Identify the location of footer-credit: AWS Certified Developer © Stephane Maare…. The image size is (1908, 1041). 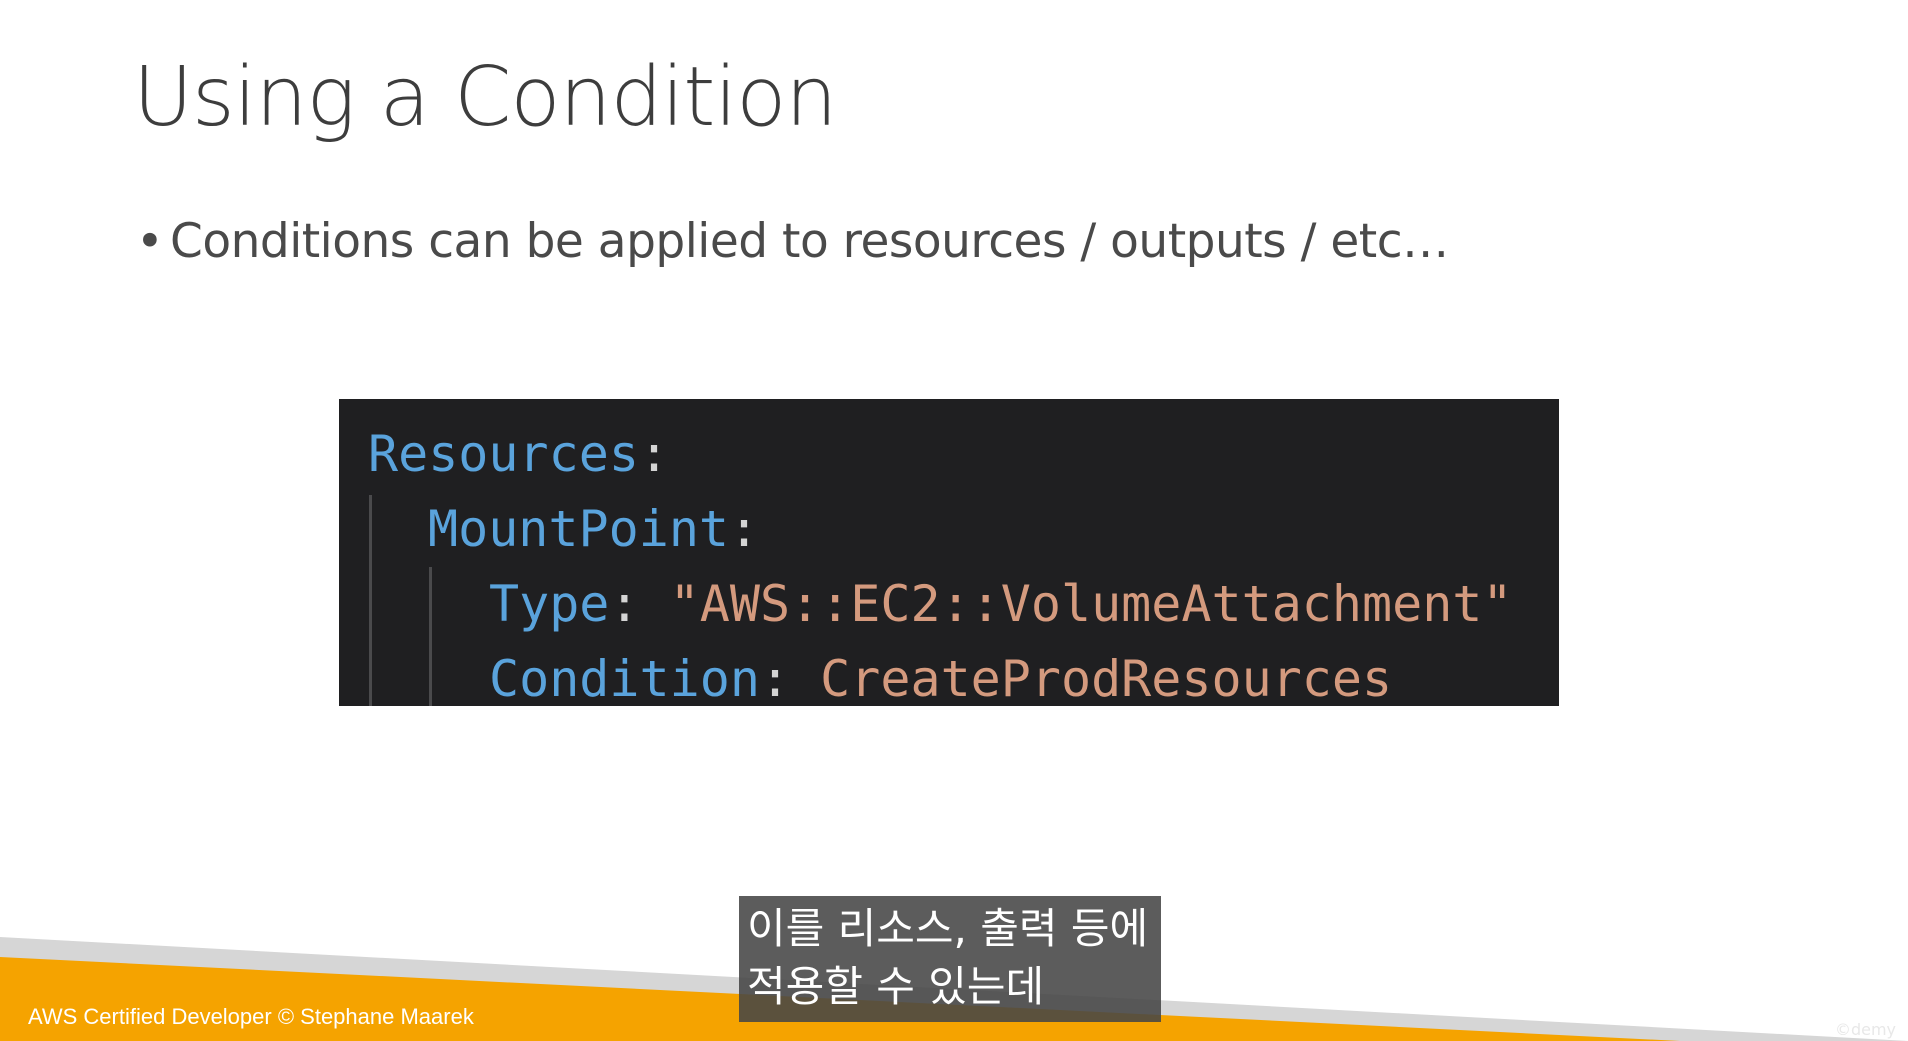
(251, 1016).